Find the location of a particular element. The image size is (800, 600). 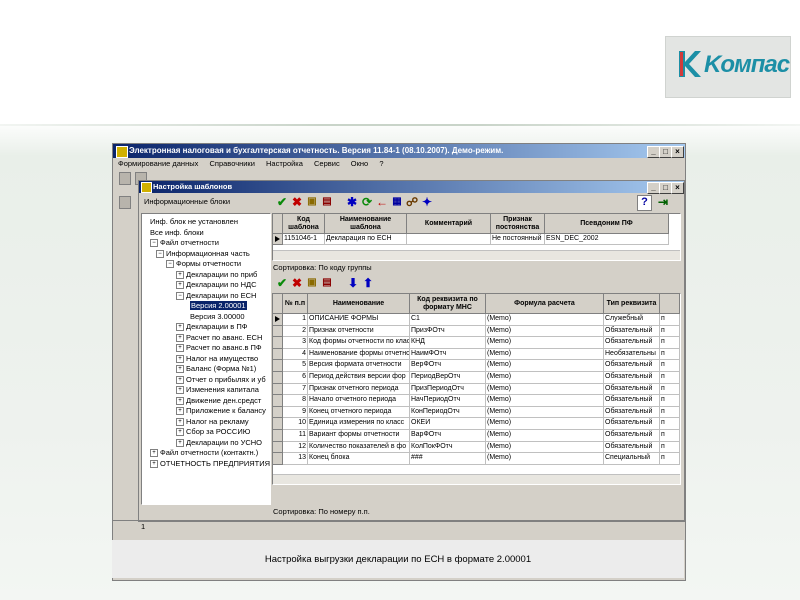

column-header: Псевдоним ПФ is located at coordinates (607, 224).